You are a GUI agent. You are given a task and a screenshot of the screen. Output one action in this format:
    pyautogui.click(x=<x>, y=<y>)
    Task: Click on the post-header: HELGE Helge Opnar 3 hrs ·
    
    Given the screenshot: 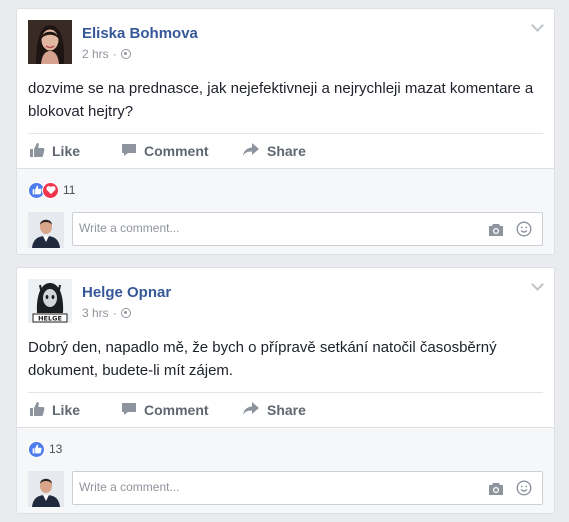 What is the action you would take?
    pyautogui.click(x=278, y=302)
    